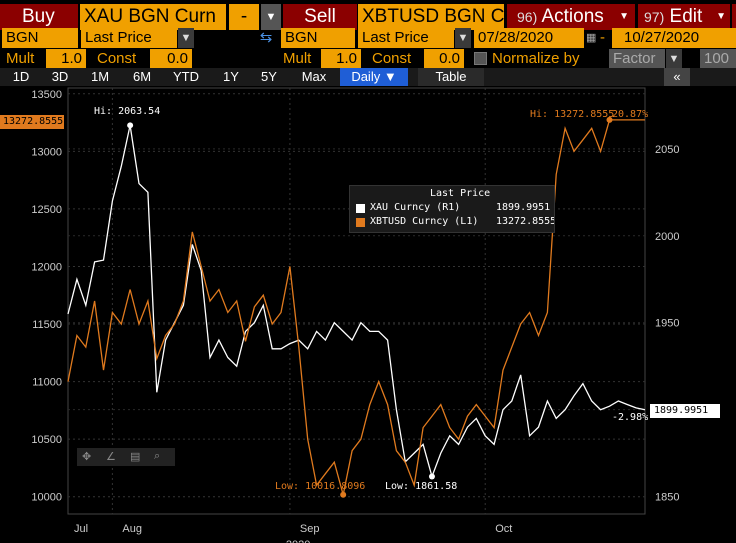 This screenshot has height=543, width=736. I want to click on edit-label: Edit, so click(686, 16).